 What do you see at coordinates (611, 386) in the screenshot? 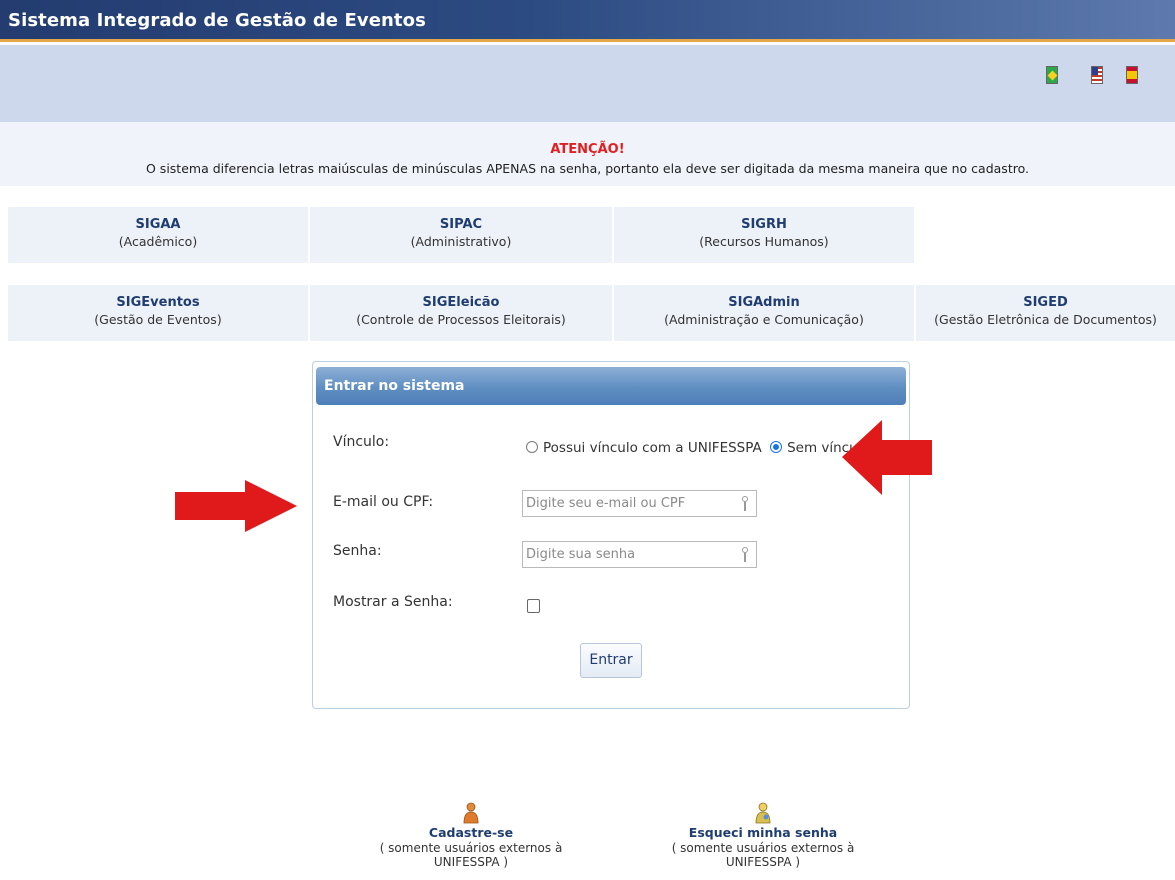
I see `login-panel-title: Entrar no sistema` at bounding box center [611, 386].